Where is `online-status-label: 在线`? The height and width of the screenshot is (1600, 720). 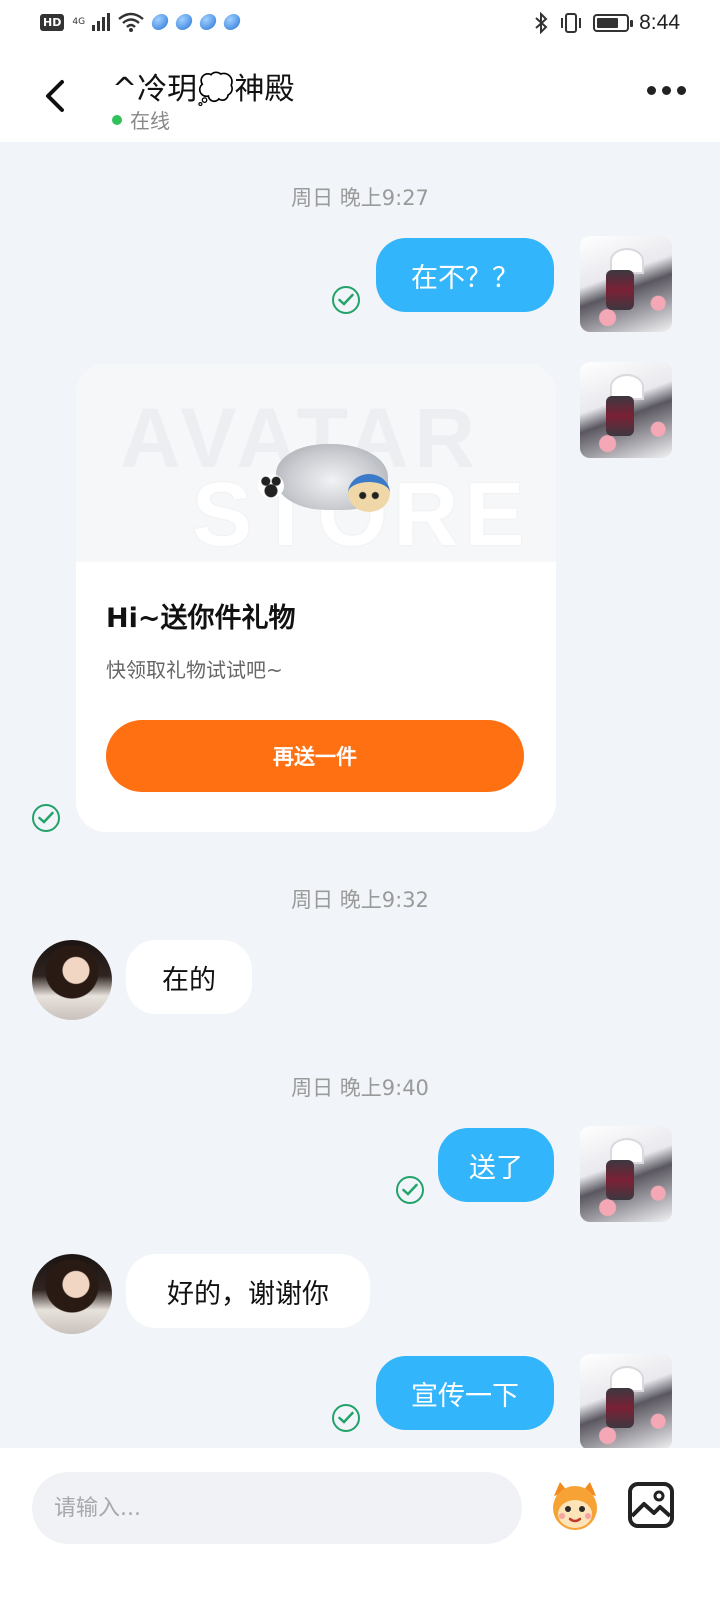
online-status-label: 在线 is located at coordinates (150, 121).